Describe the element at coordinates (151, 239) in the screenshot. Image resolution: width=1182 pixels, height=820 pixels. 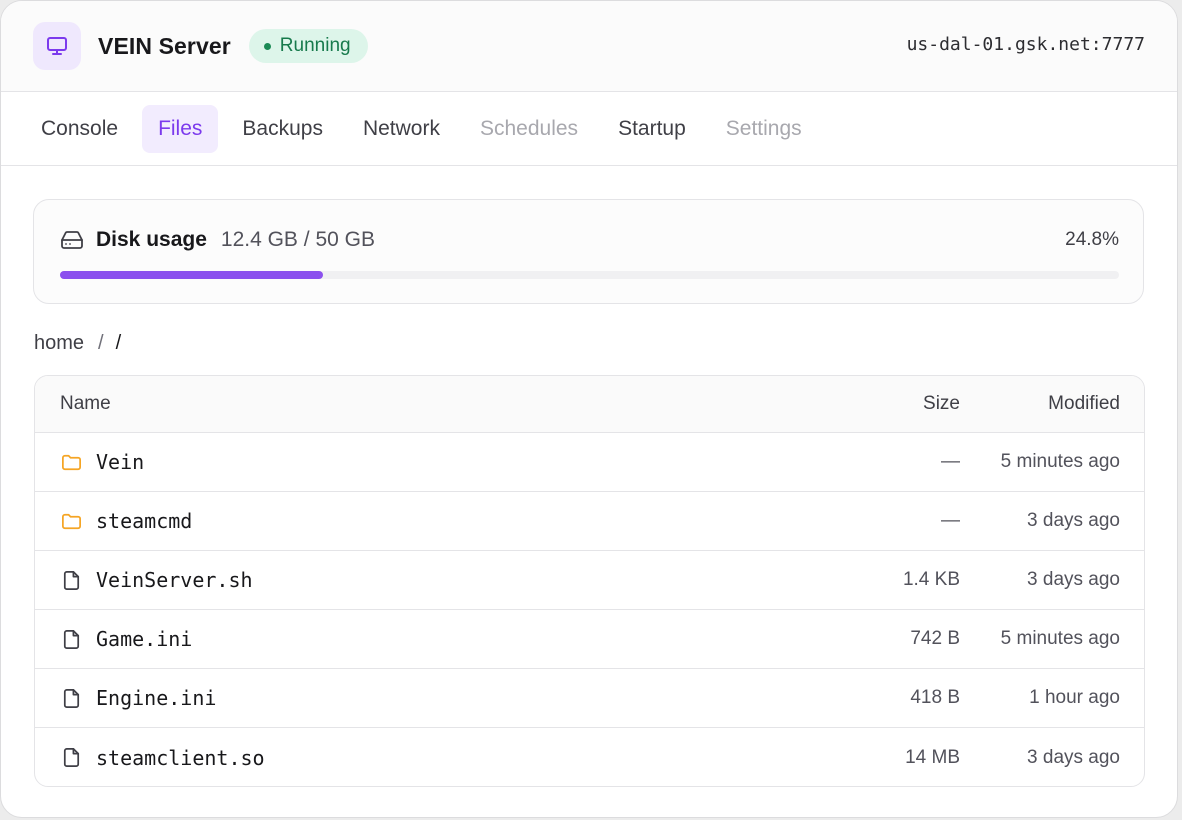
I see `disk-usage-title: Disk usage` at that location.